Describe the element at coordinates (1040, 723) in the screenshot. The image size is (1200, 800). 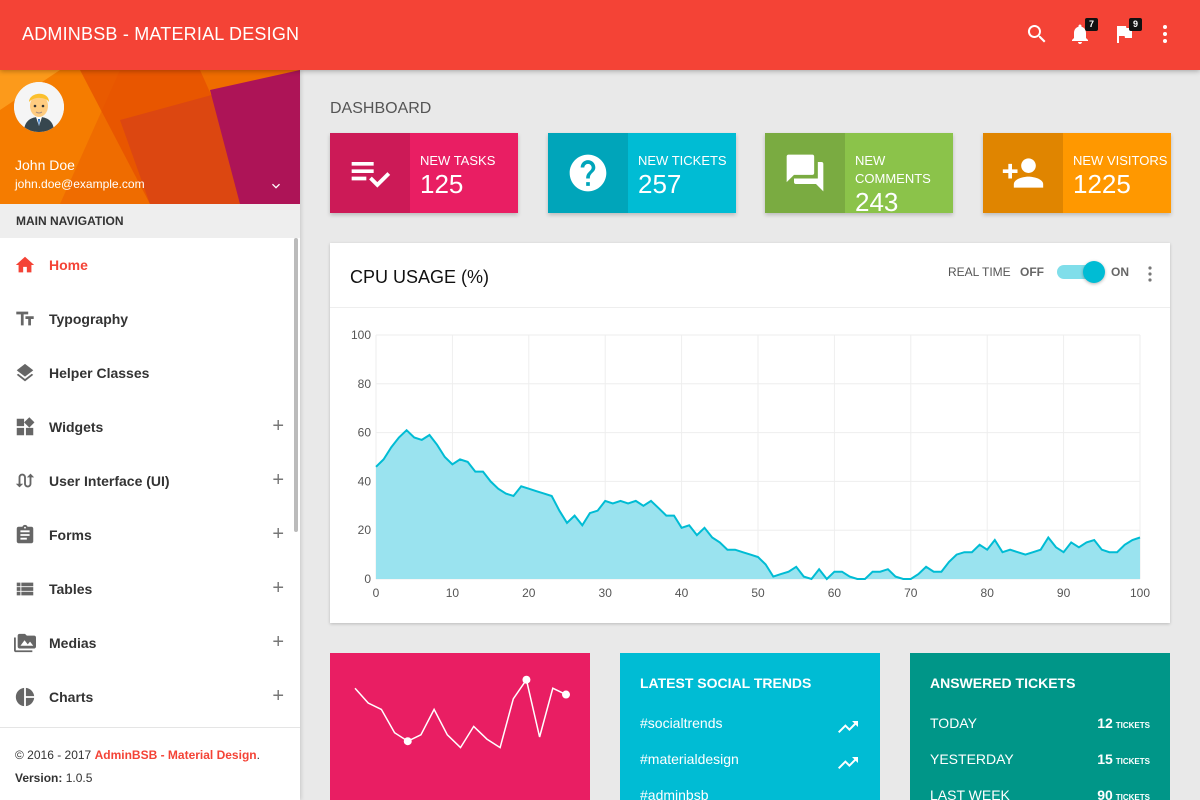
I see `ticket-row: TODAY 12 TICKETS` at that location.